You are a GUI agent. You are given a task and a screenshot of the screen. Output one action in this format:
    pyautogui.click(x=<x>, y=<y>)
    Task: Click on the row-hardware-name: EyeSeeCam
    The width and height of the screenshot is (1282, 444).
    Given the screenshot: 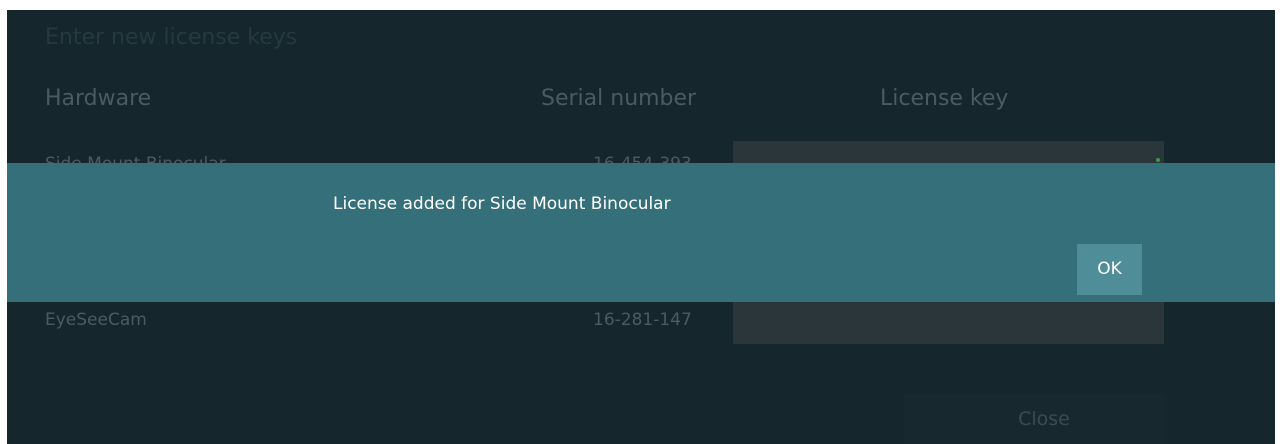 What is the action you would take?
    pyautogui.click(x=96, y=320)
    